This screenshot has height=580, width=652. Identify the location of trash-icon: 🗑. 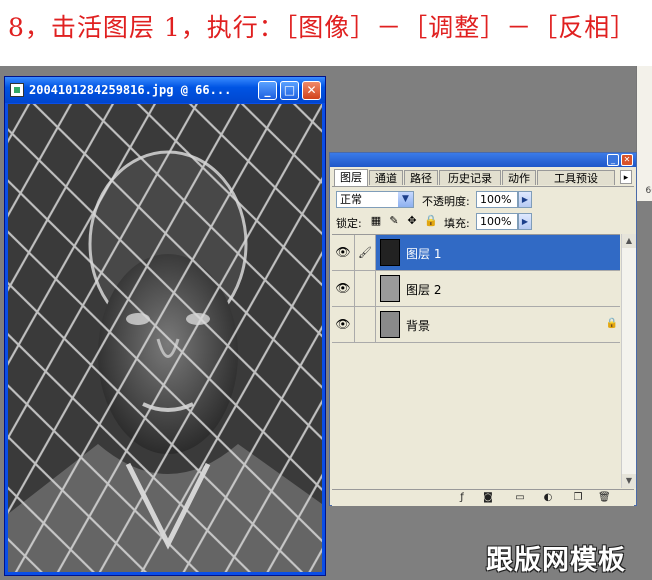
(604, 498).